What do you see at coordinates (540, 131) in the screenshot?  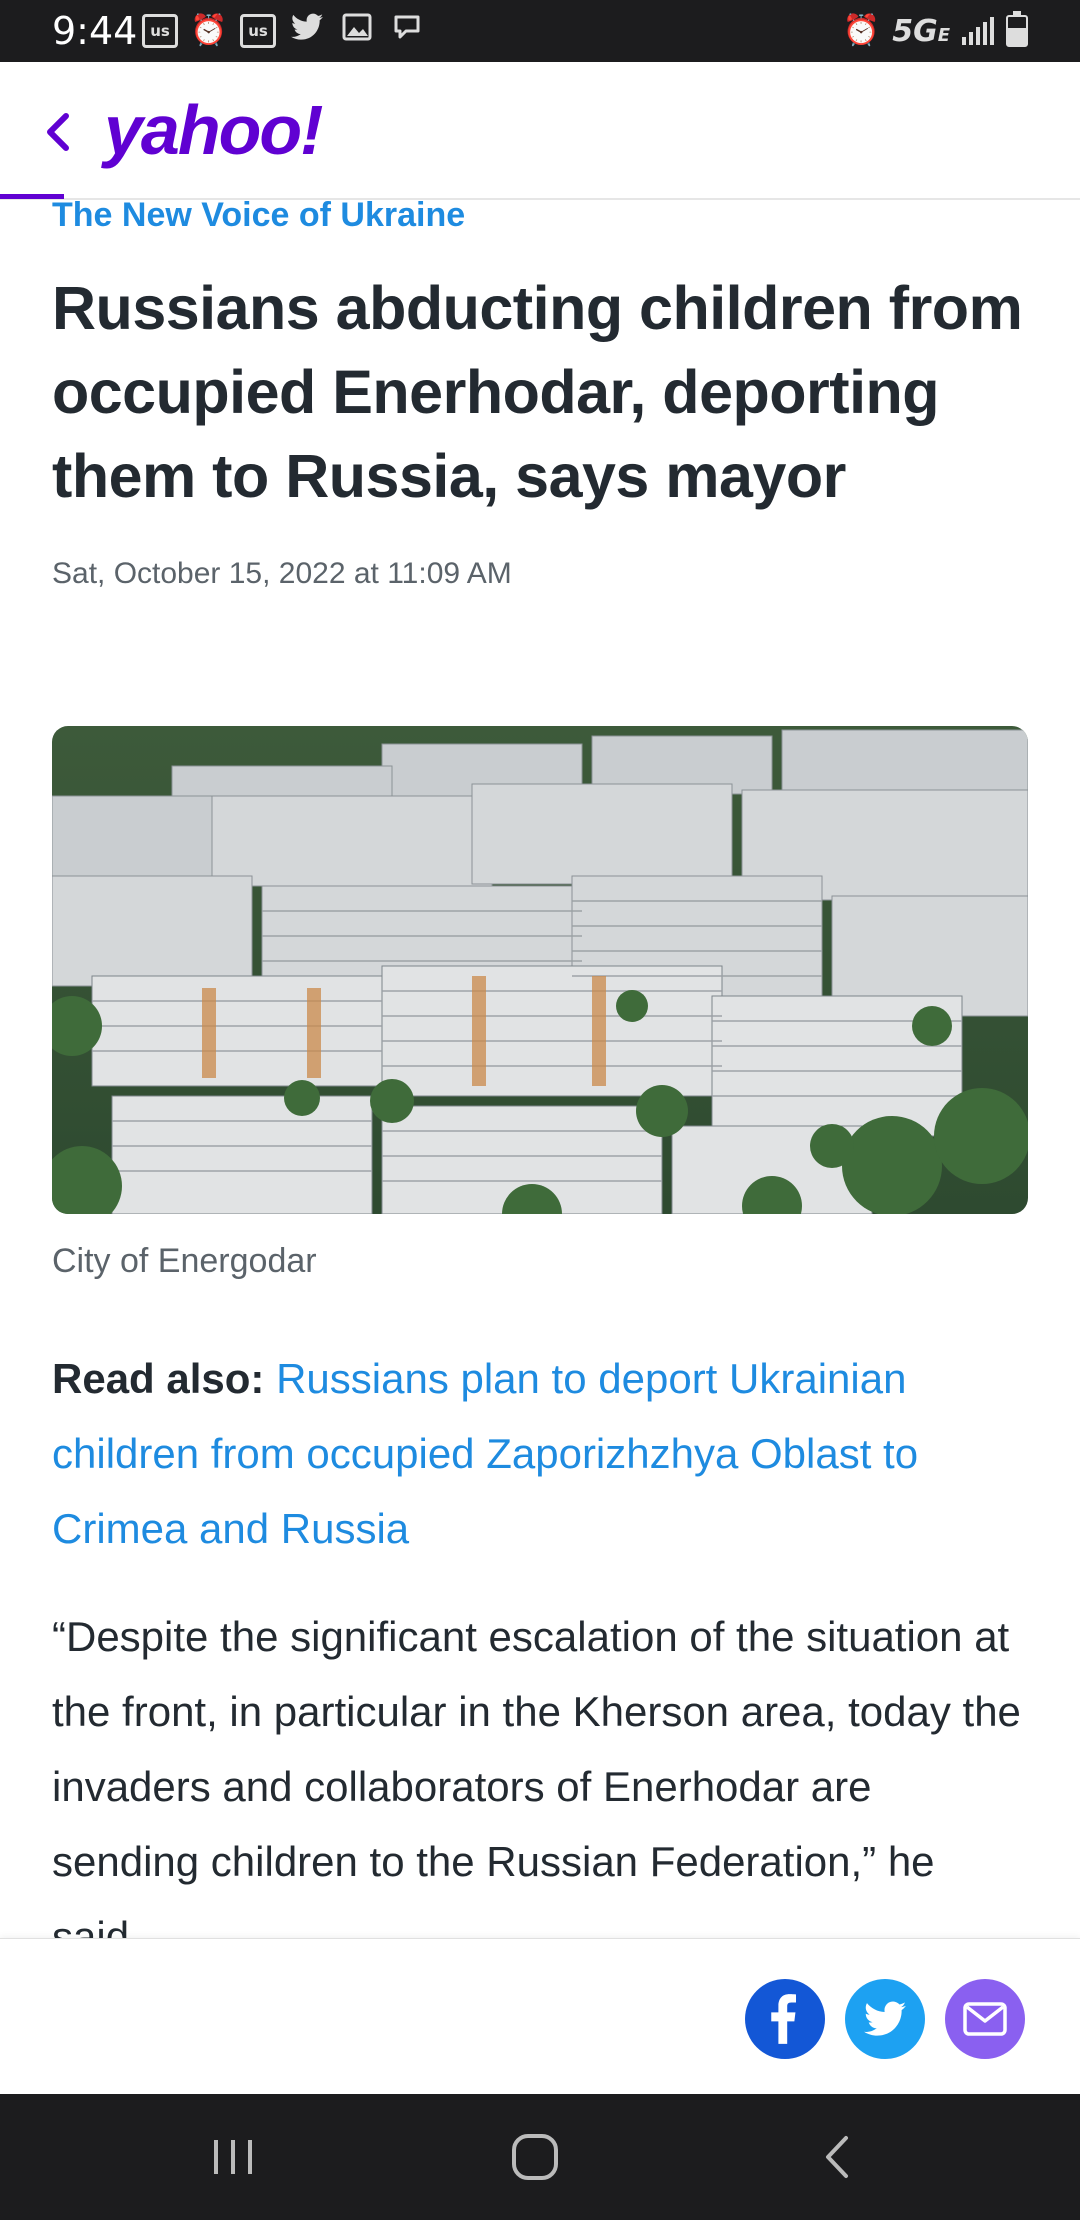 I see `app-header: yahoo!` at bounding box center [540, 131].